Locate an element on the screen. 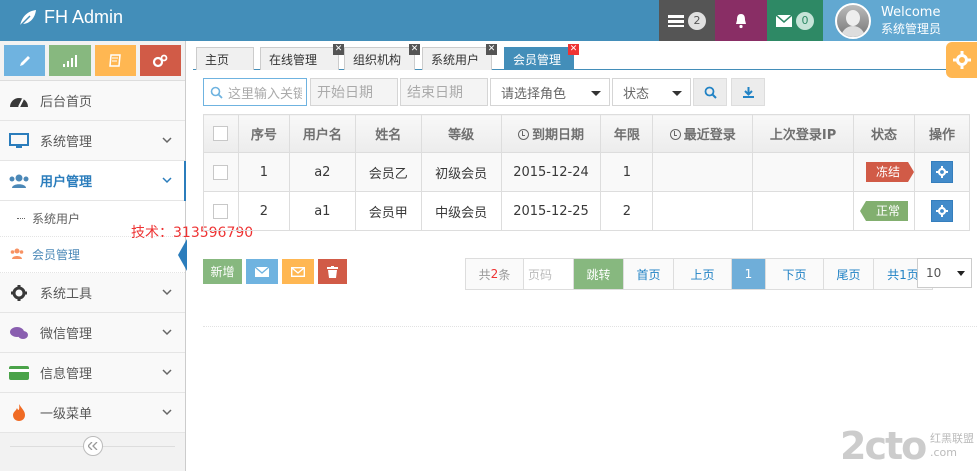 The width and height of the screenshot is (977, 471). table-row: 2 a1 会员甲 中级会员 2015-12-25 2 正常 is located at coordinates (587, 211).